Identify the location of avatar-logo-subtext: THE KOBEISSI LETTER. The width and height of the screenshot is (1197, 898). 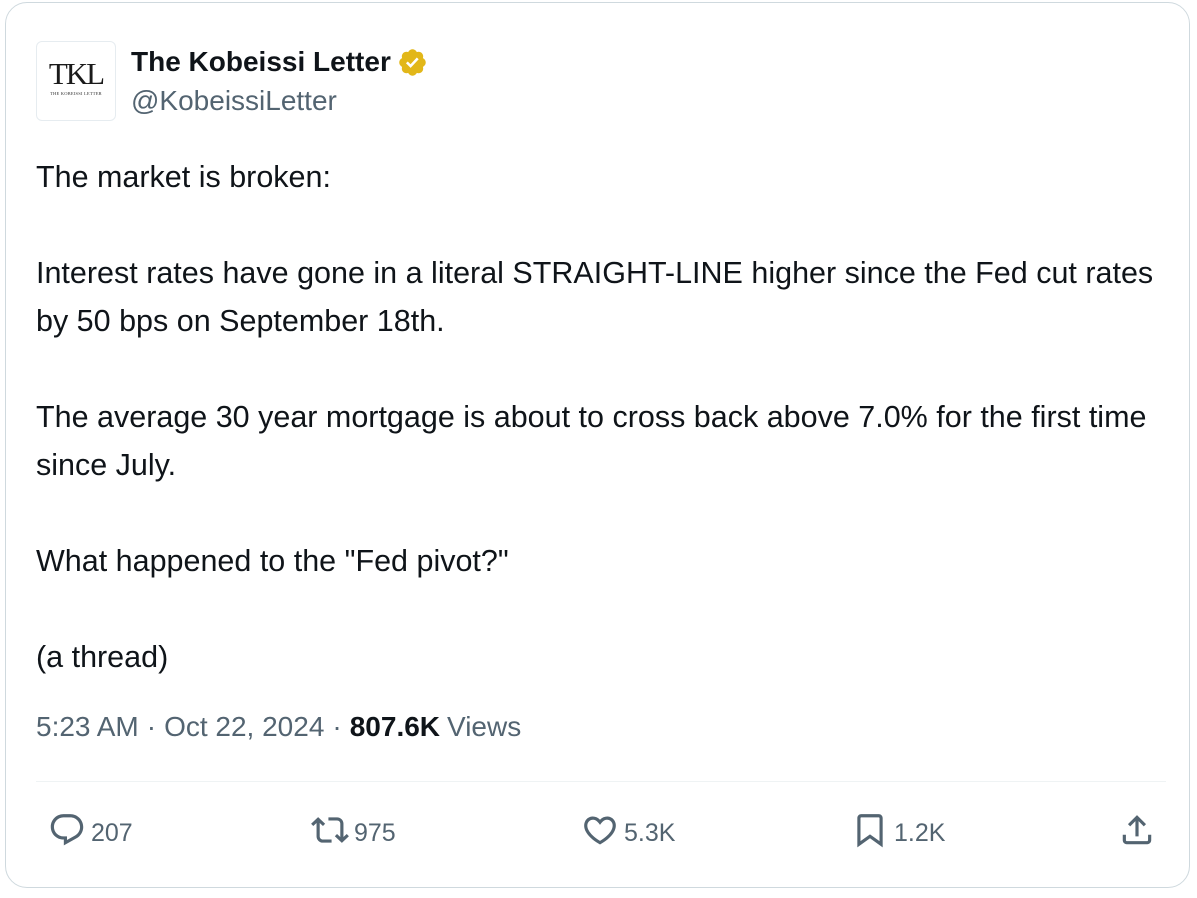
(76, 93).